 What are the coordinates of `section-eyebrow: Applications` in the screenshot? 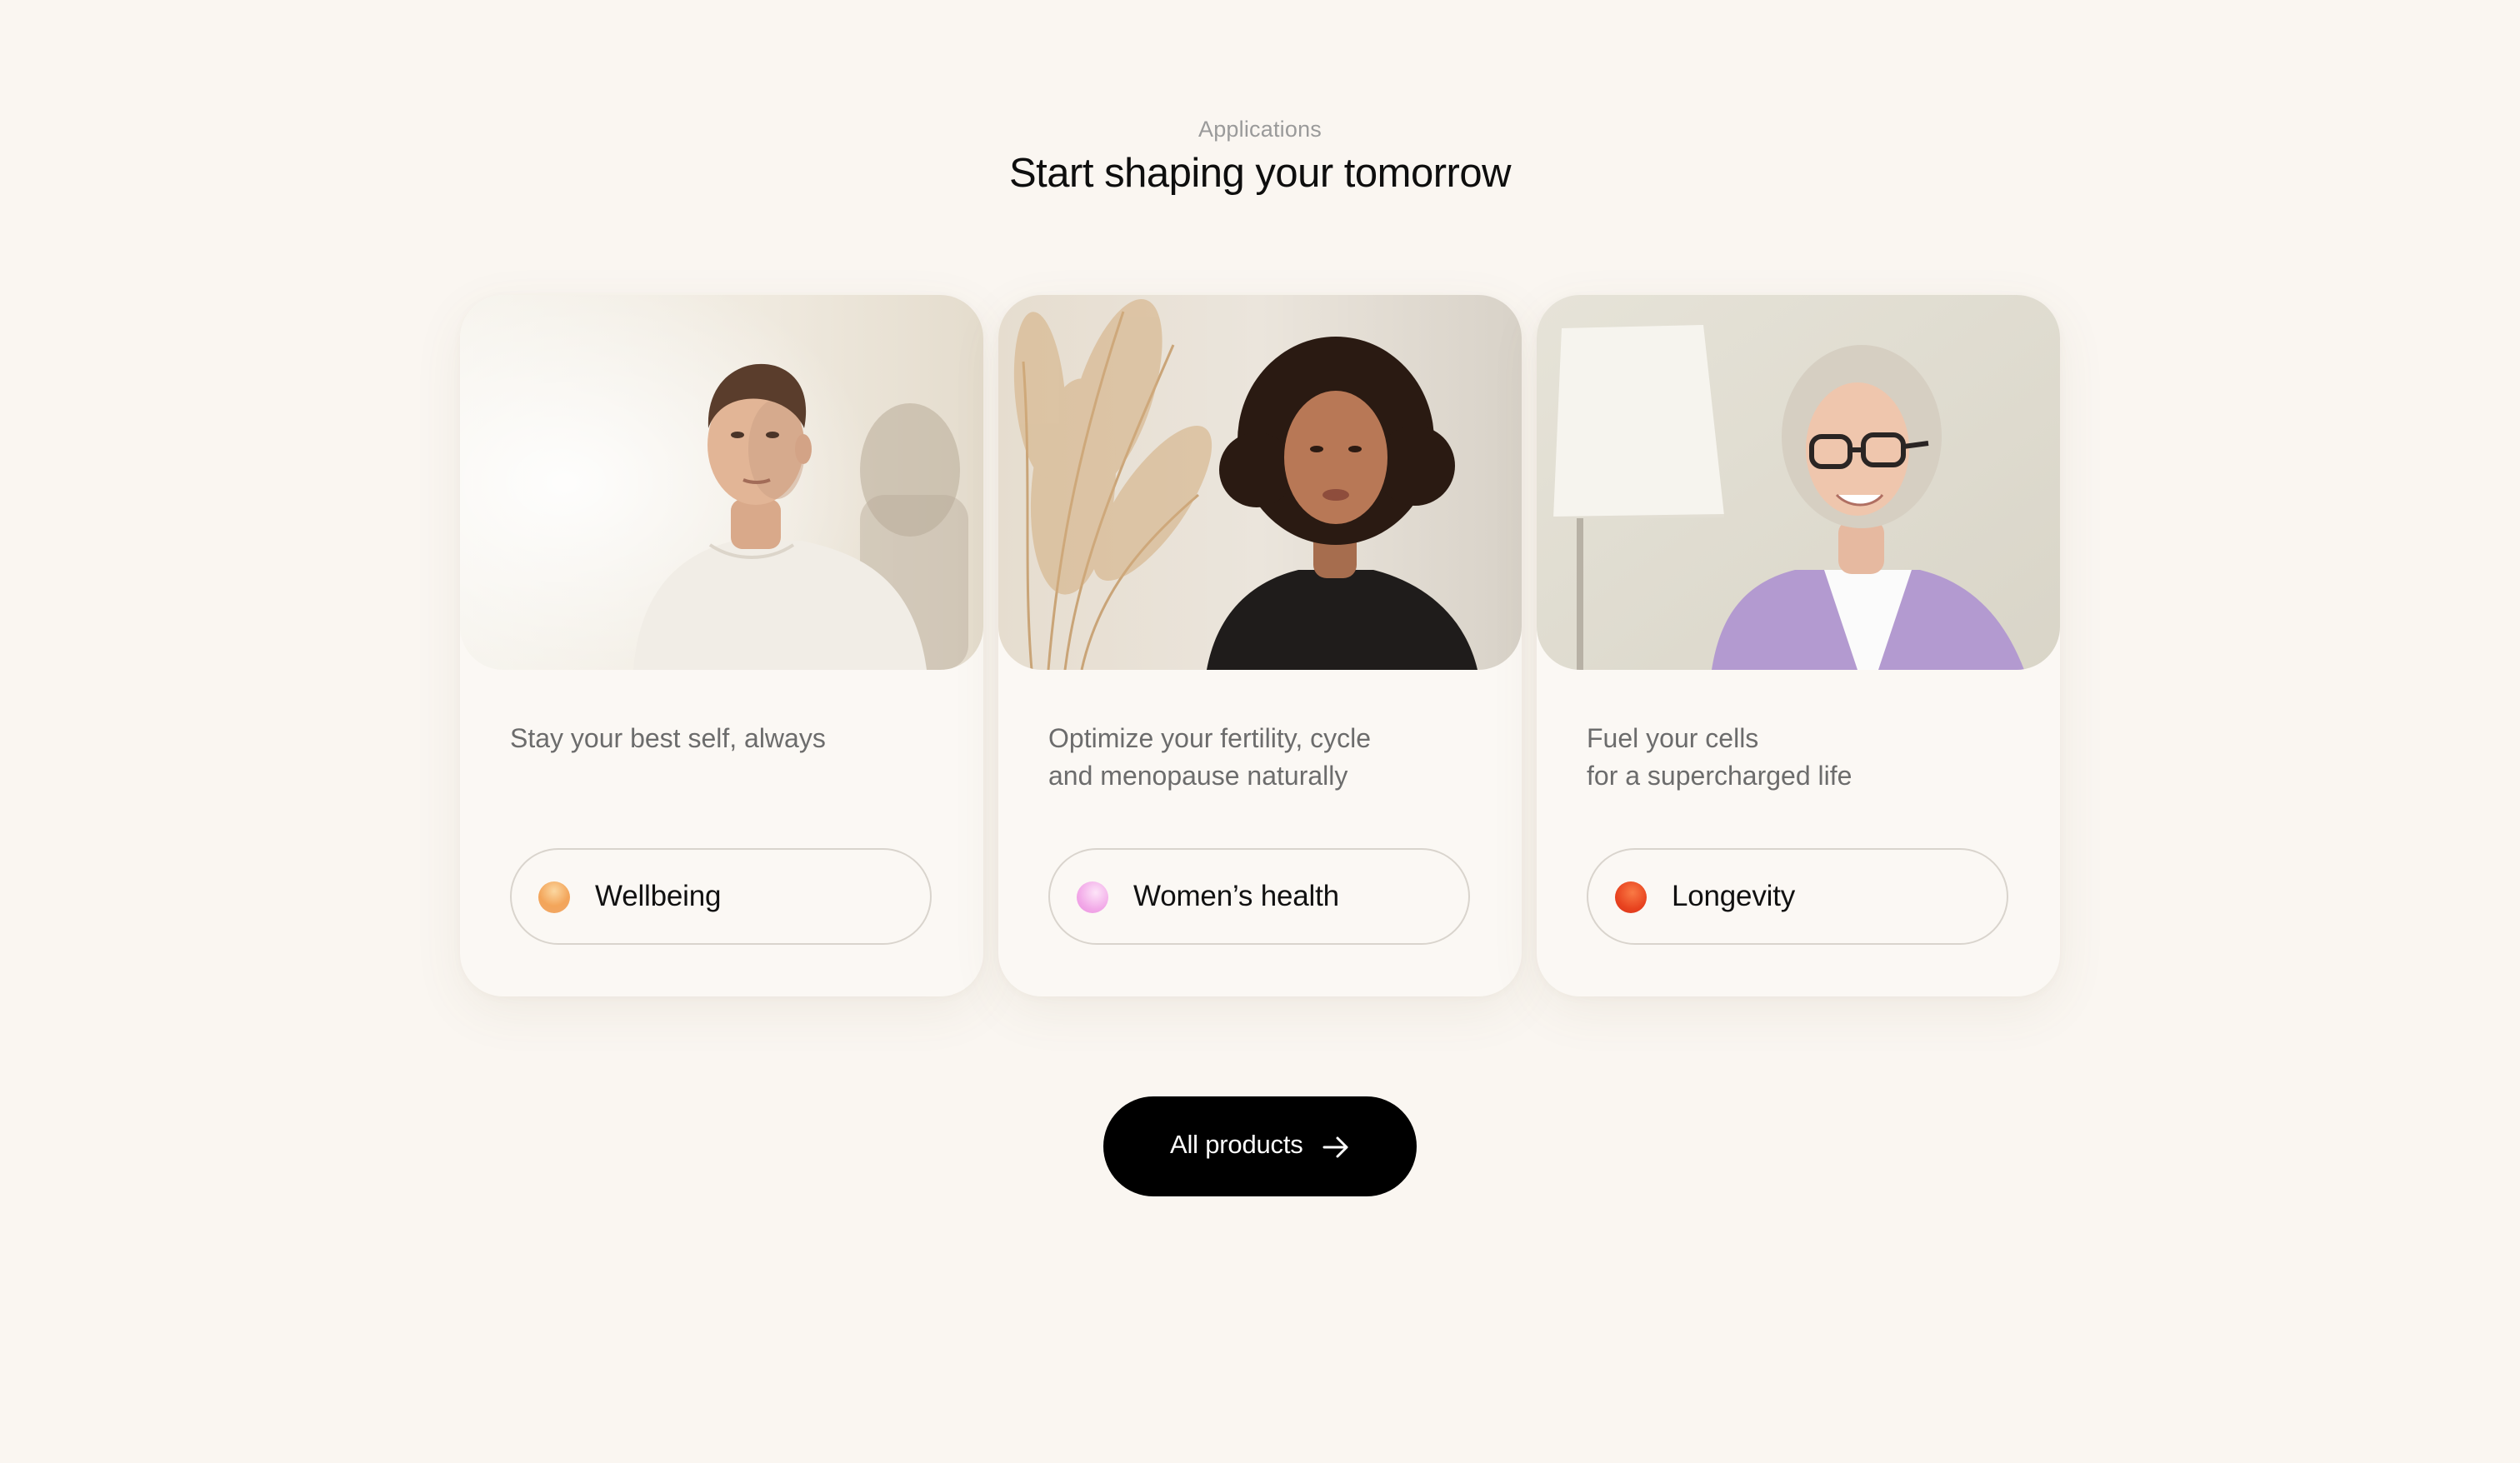 It's located at (1260, 129).